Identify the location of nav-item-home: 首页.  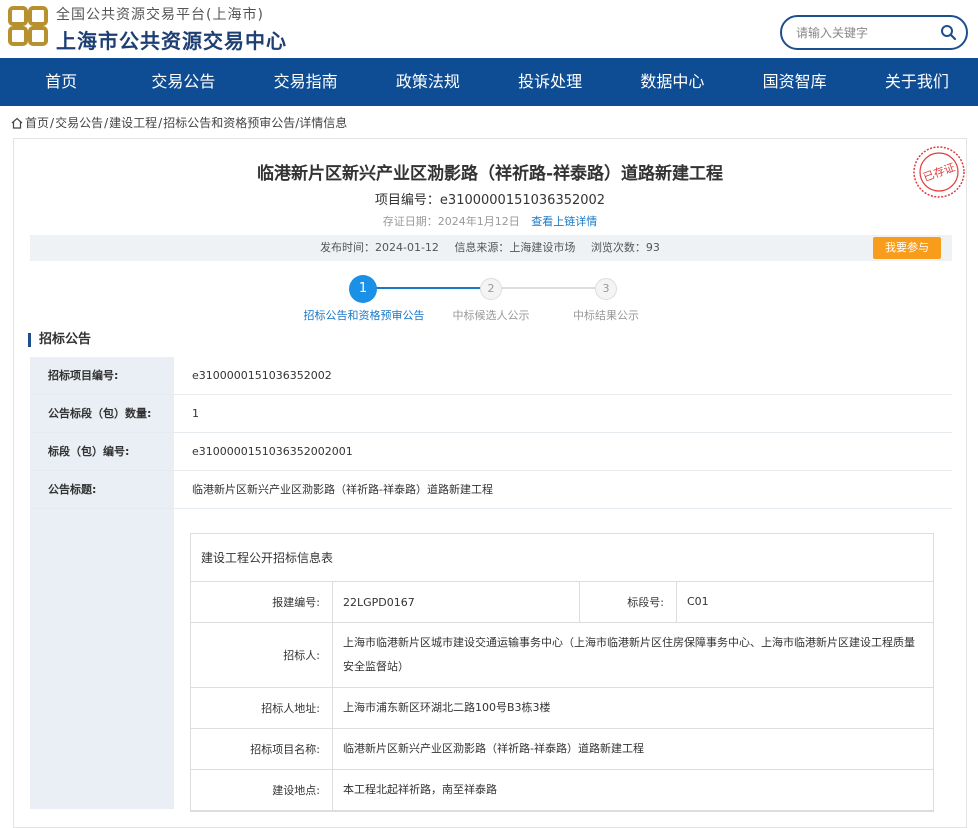
(61, 82).